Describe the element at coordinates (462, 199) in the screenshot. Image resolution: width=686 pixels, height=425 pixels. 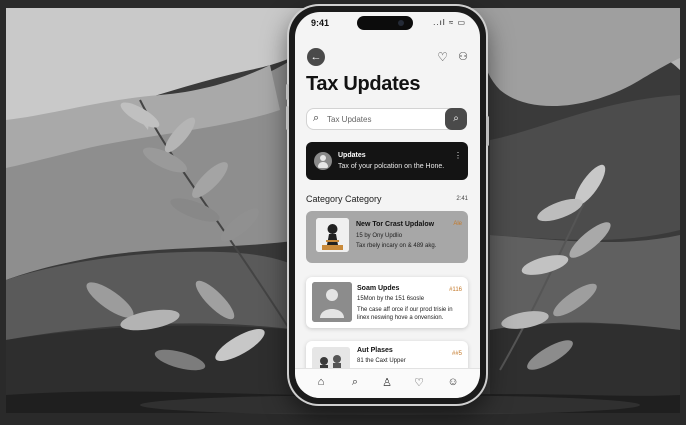
I see `section-count: 2:41` at that location.